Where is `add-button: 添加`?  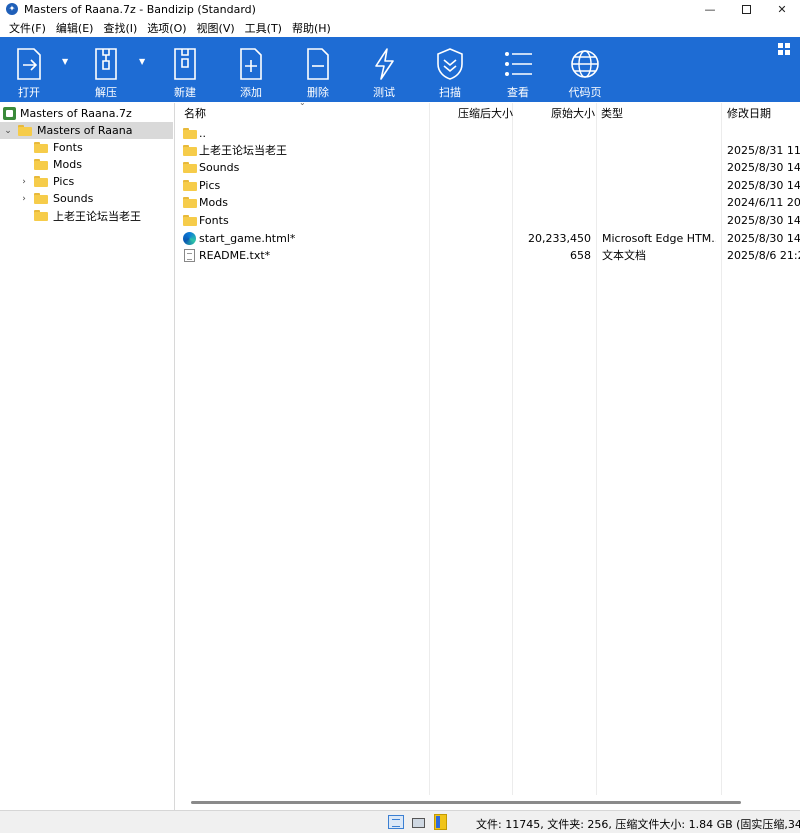 add-button: 添加 is located at coordinates (251, 69).